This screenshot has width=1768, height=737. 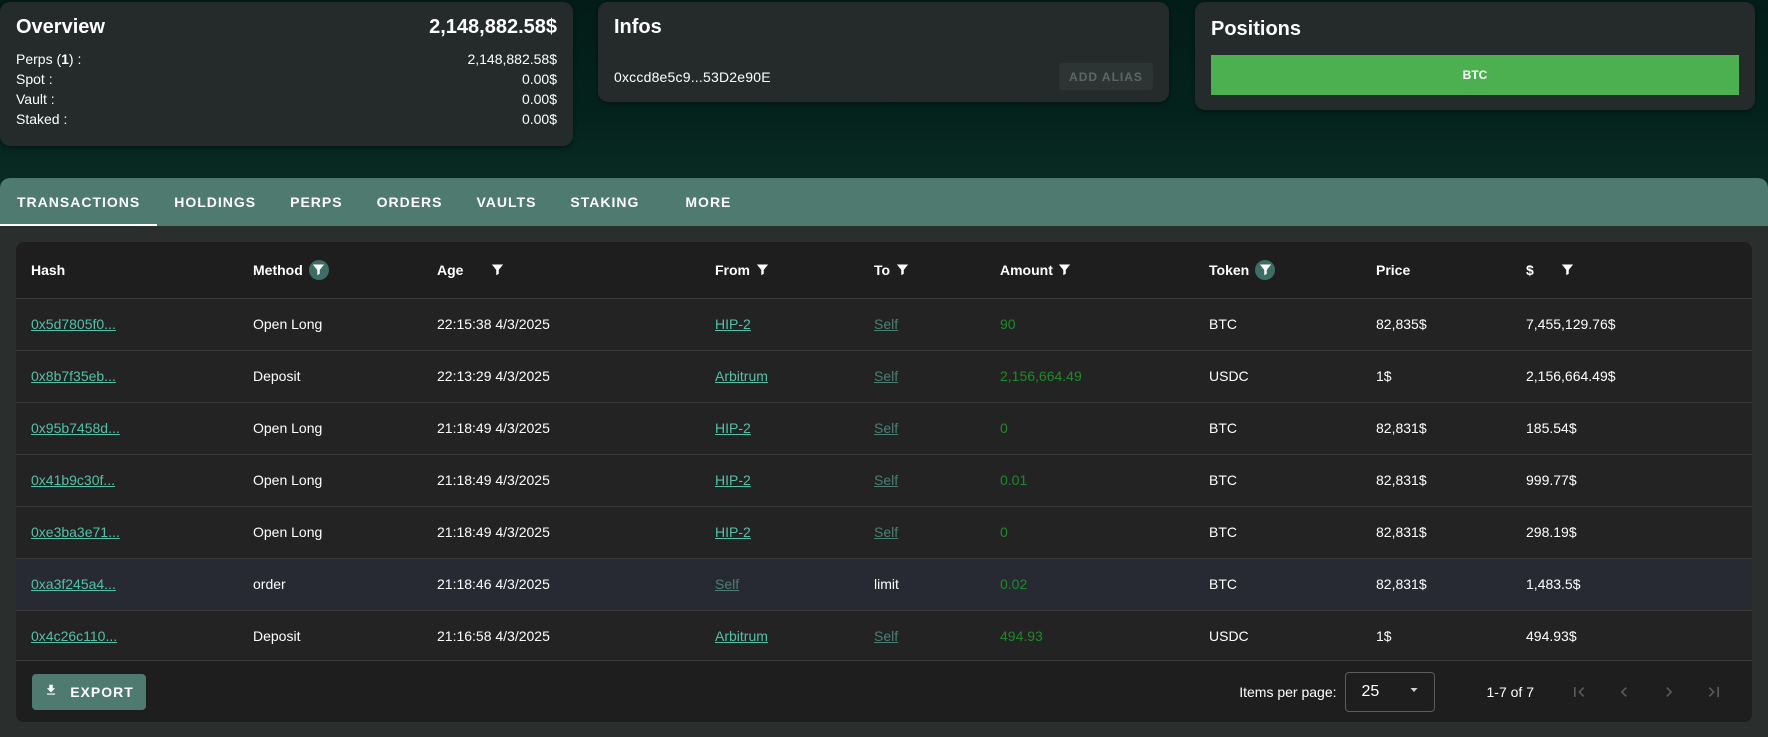 What do you see at coordinates (1578, 692) in the screenshot?
I see `first-page-icon` at bounding box center [1578, 692].